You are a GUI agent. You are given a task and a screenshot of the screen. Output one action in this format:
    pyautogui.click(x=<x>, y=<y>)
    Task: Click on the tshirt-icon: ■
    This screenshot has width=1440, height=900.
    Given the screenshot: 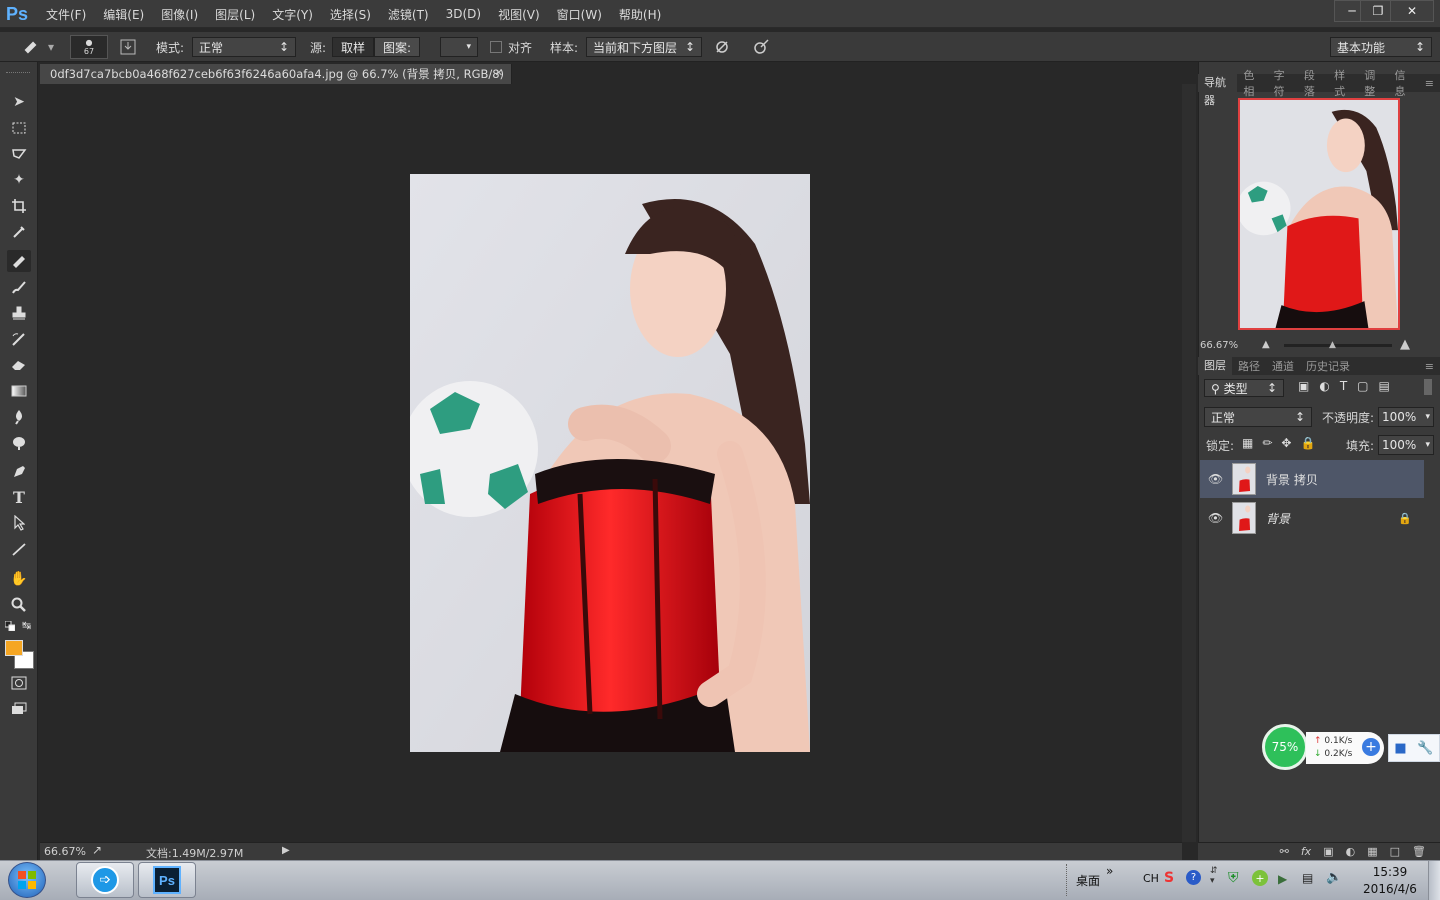 What is the action you would take?
    pyautogui.click(x=1400, y=748)
    